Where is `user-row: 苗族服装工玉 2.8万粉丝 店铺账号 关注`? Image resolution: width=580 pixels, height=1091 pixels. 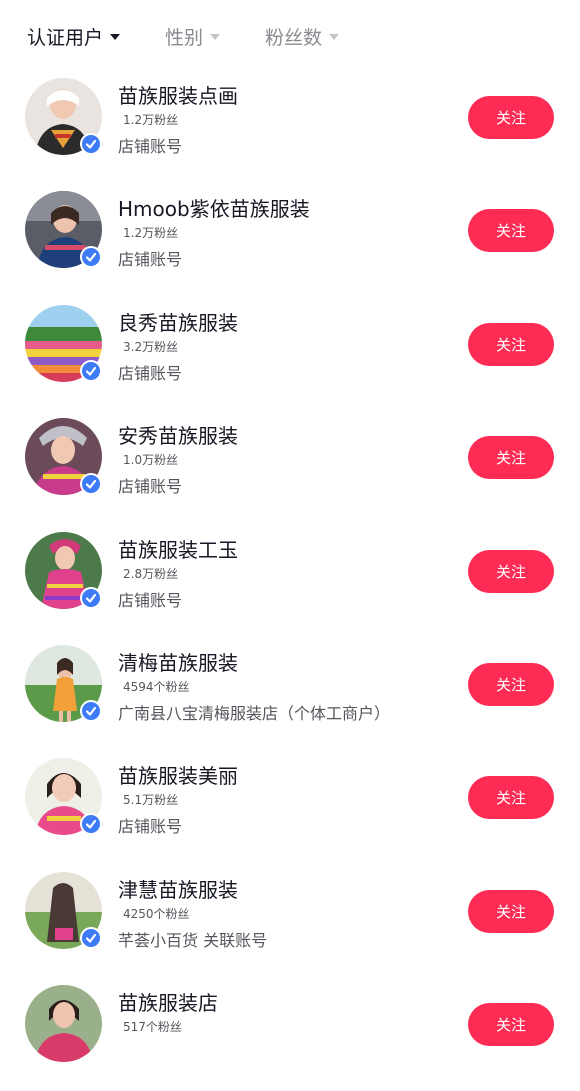
user-row: 苗族服装工玉 2.8万粉丝 店铺账号 关注 is located at coordinates (290, 580).